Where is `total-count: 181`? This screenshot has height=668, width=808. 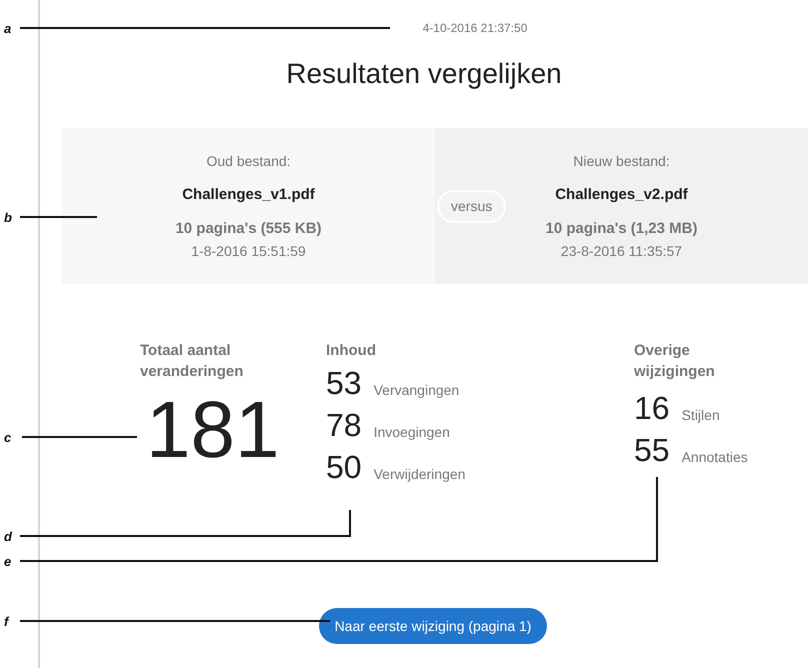
total-count: 181 is located at coordinates (213, 430).